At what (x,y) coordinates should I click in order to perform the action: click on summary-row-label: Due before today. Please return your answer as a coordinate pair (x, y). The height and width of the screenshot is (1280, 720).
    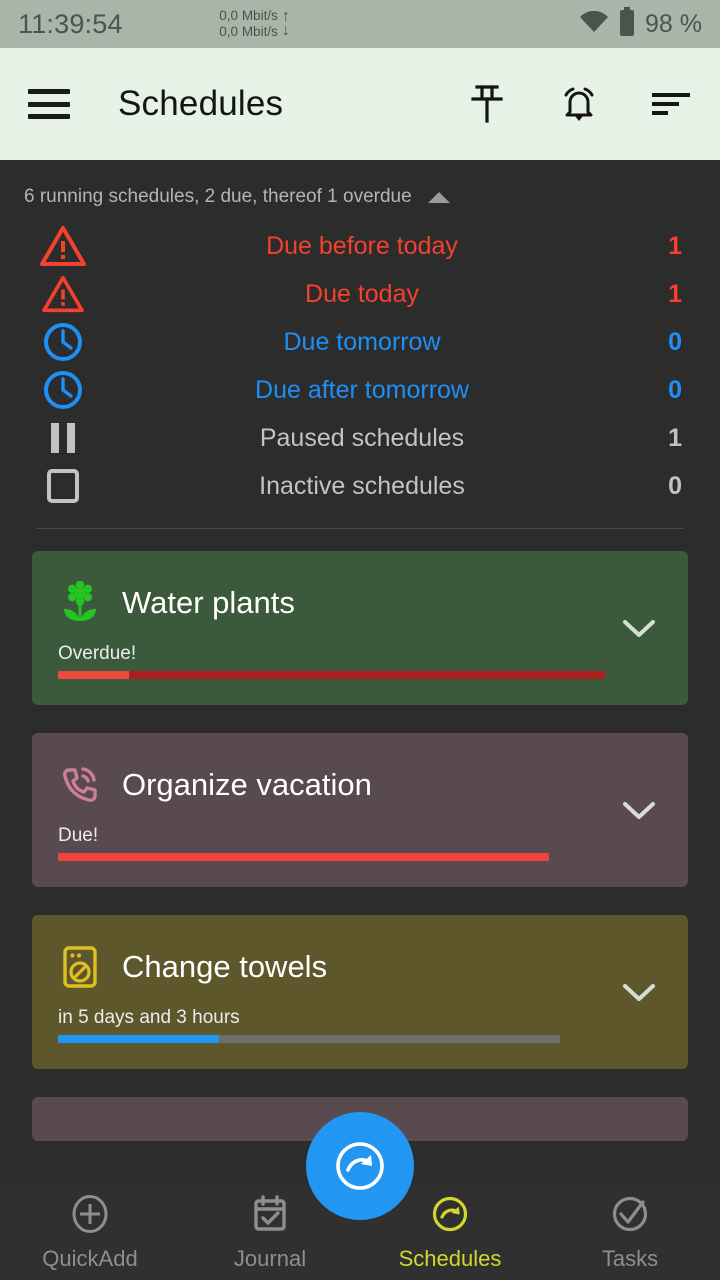
    Looking at the image, I should click on (362, 245).